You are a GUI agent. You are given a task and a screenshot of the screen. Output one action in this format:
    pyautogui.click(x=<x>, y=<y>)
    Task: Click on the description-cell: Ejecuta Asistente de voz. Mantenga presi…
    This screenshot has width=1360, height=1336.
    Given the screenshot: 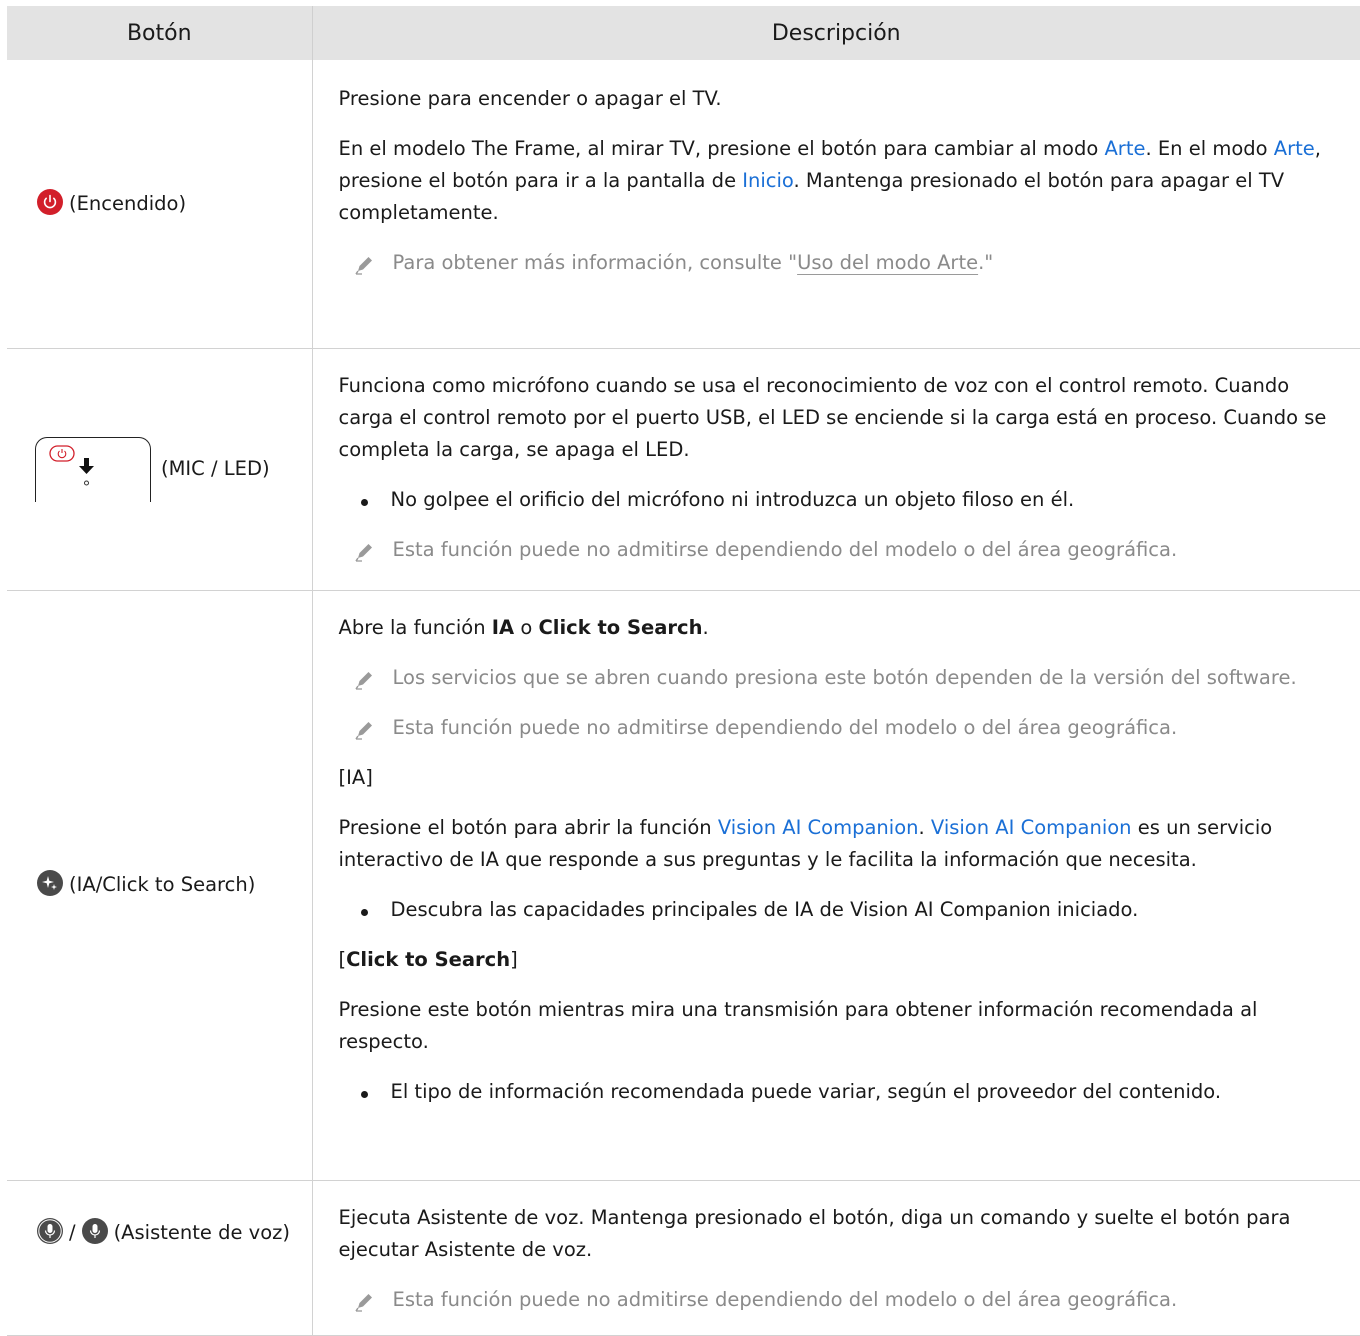 What is the action you would take?
    pyautogui.click(x=836, y=1258)
    